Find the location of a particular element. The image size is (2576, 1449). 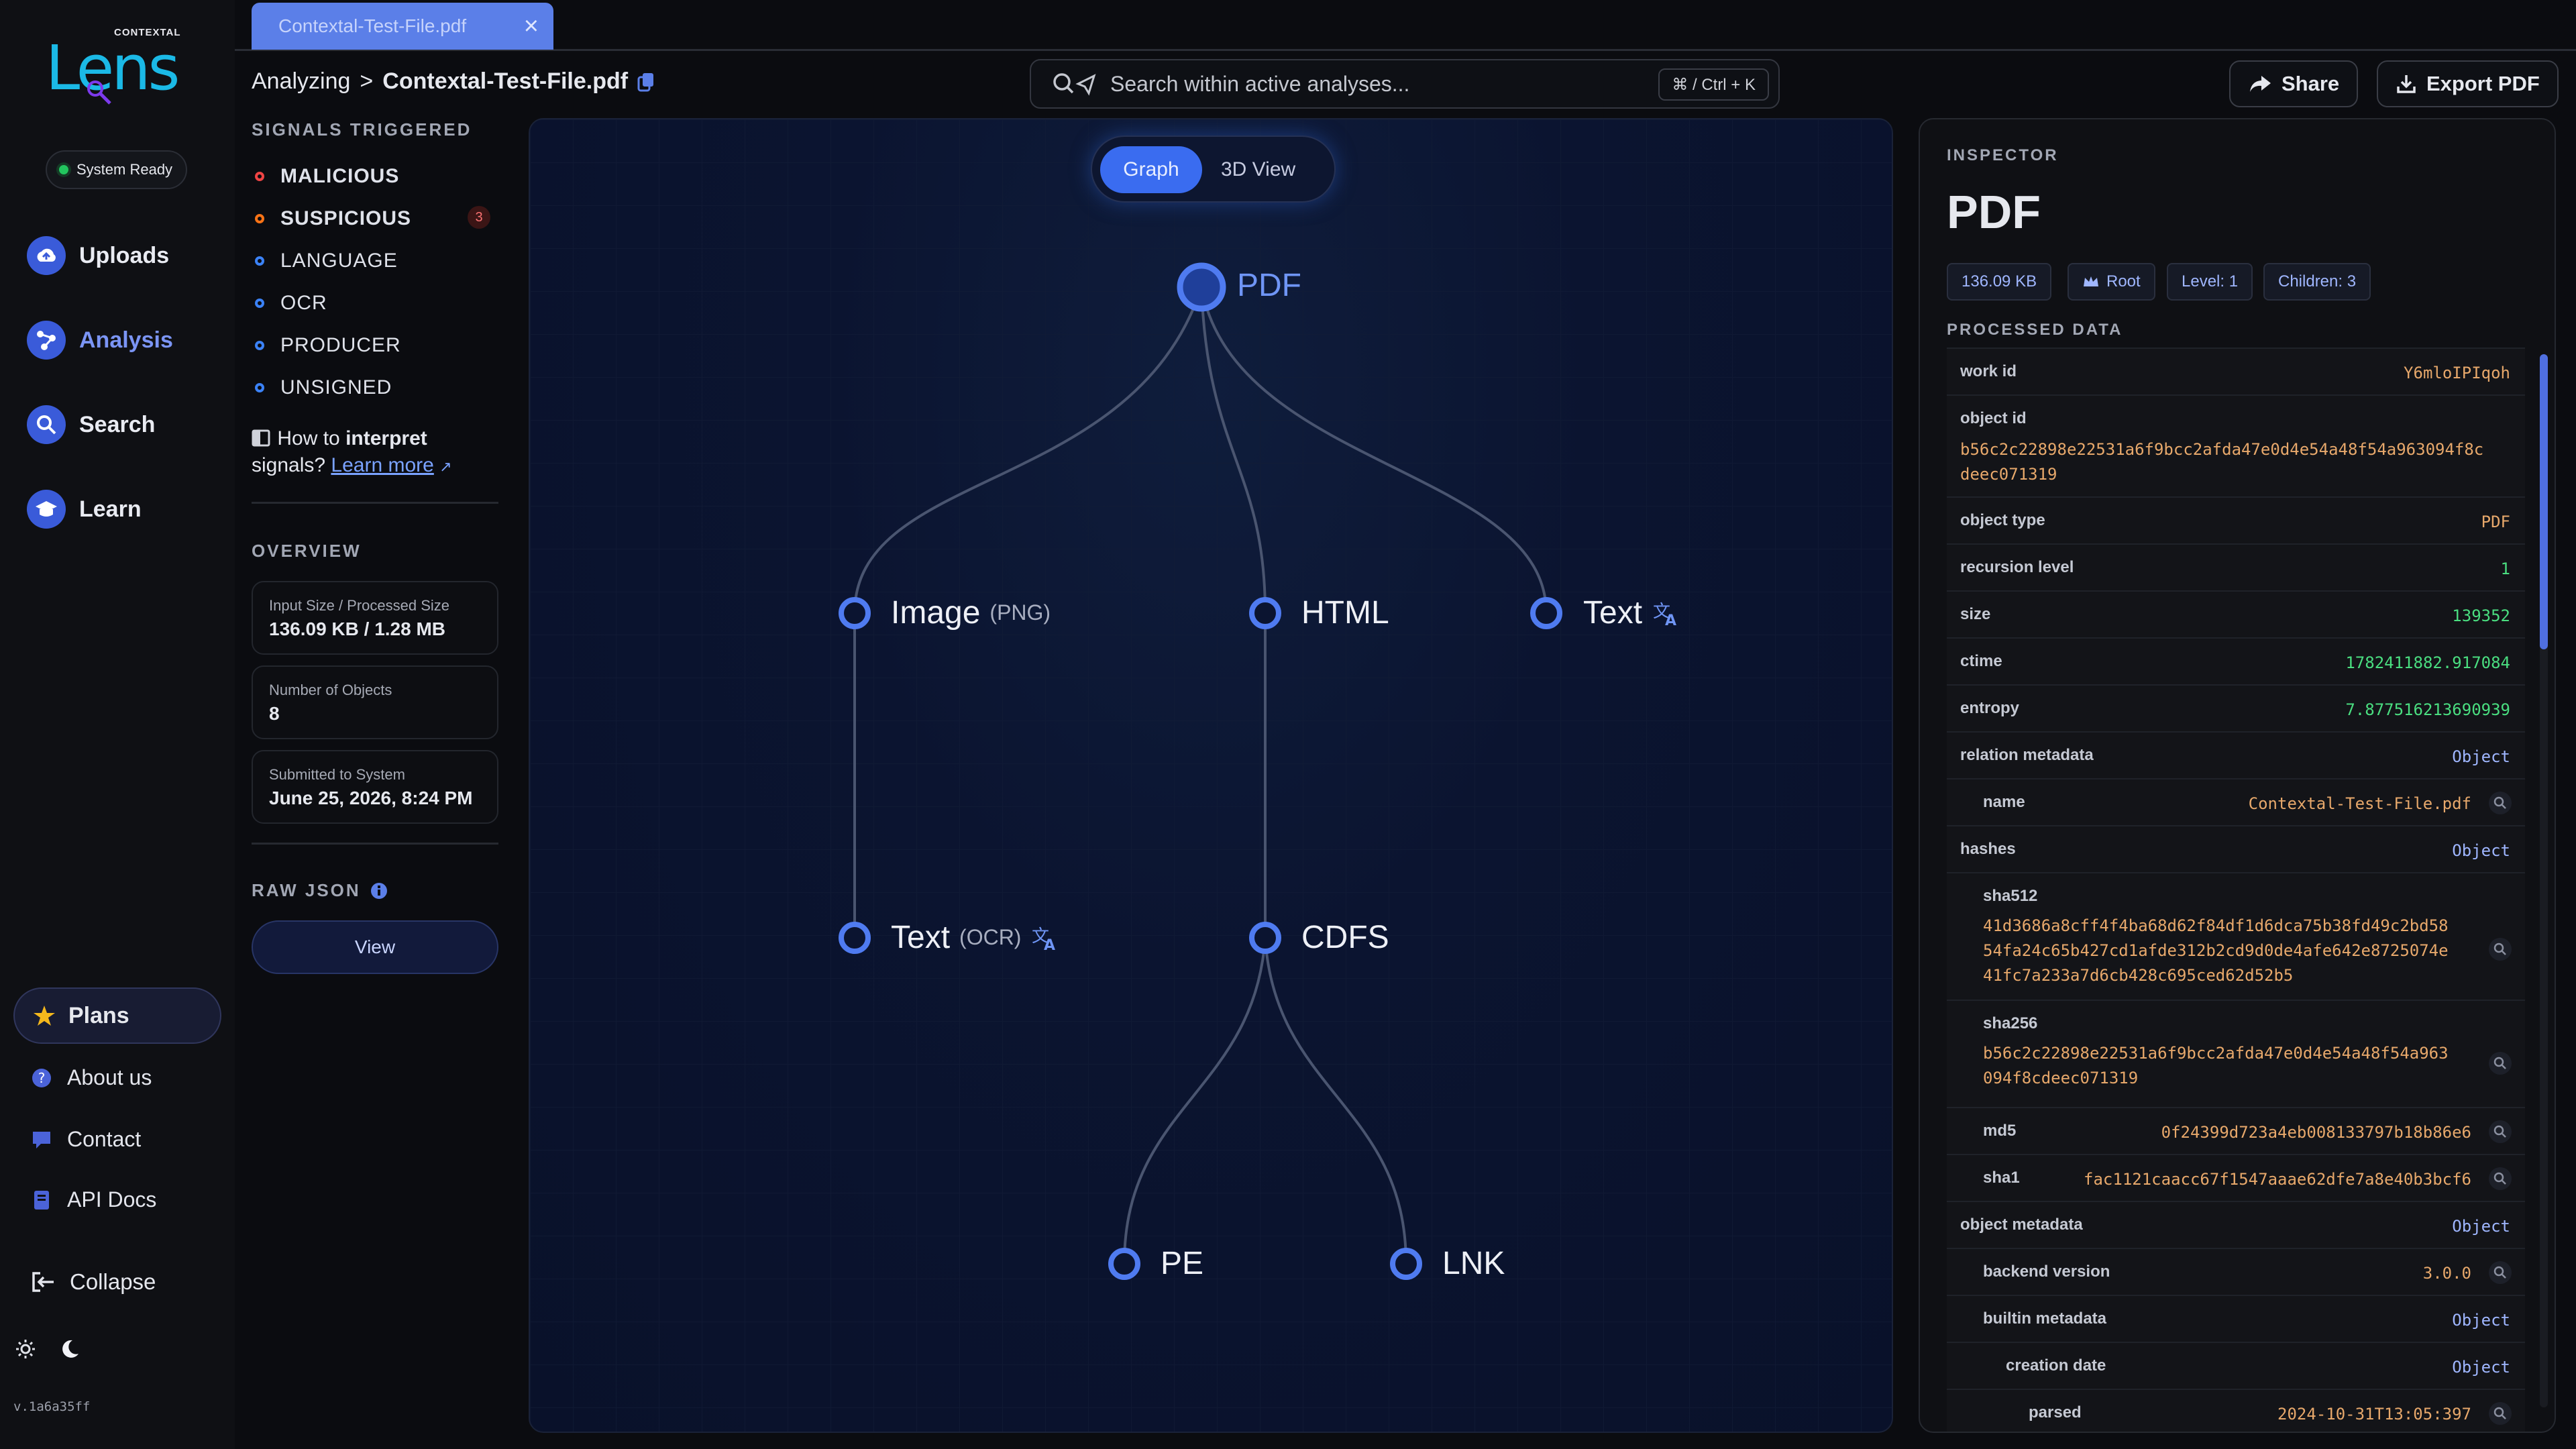

card-value: 8 is located at coordinates (274, 713).